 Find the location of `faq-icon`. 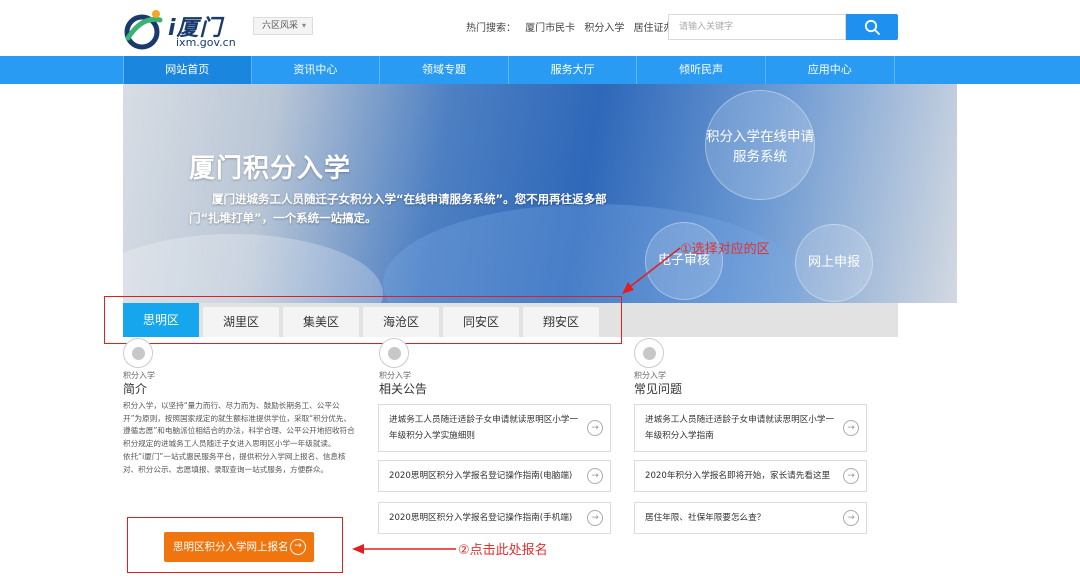

faq-icon is located at coordinates (649, 353).